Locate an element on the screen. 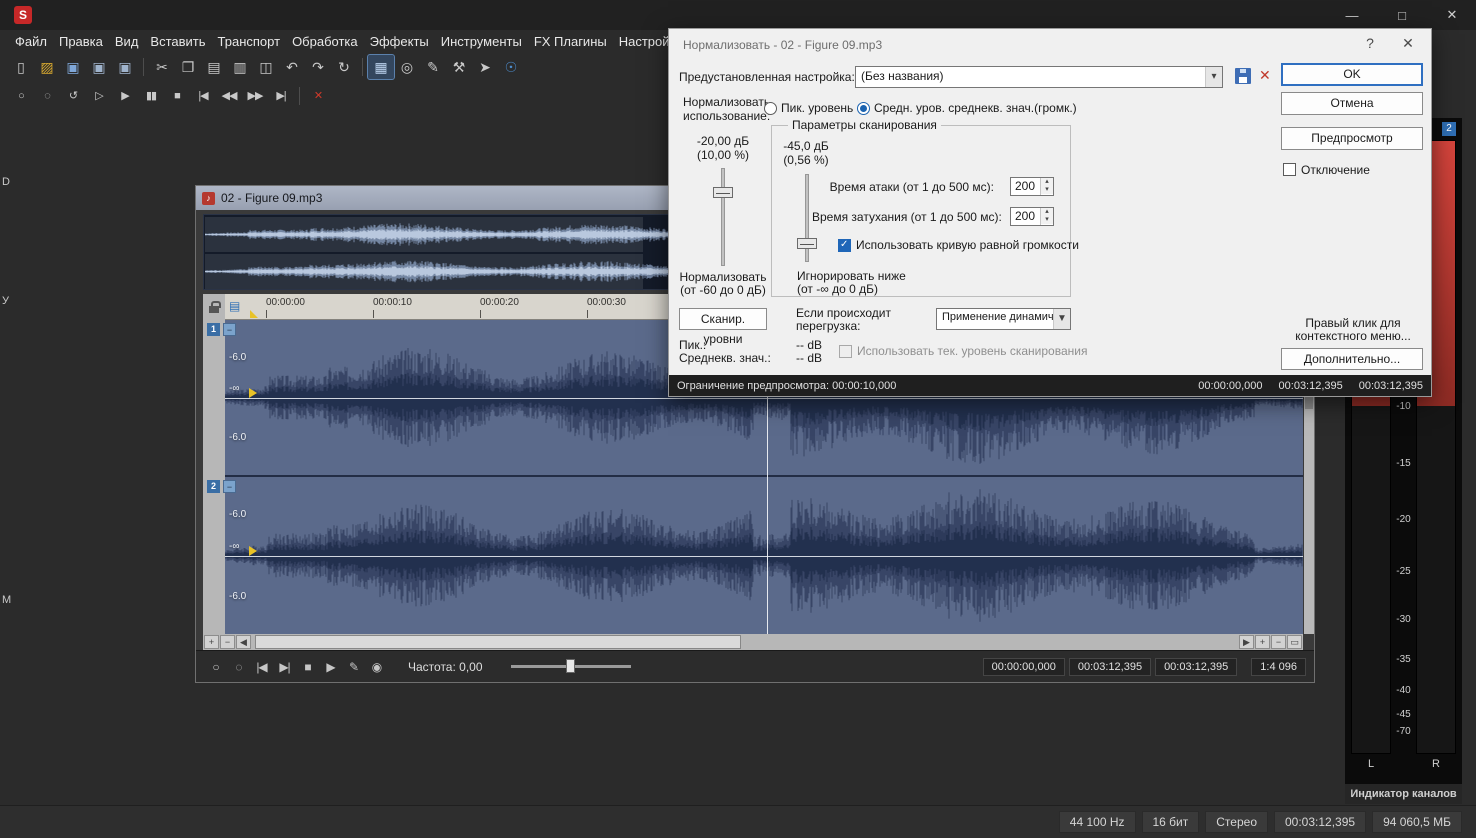 The height and width of the screenshot is (838, 1476). doc-edit-tool-button: ✎ is located at coordinates (353, 667).